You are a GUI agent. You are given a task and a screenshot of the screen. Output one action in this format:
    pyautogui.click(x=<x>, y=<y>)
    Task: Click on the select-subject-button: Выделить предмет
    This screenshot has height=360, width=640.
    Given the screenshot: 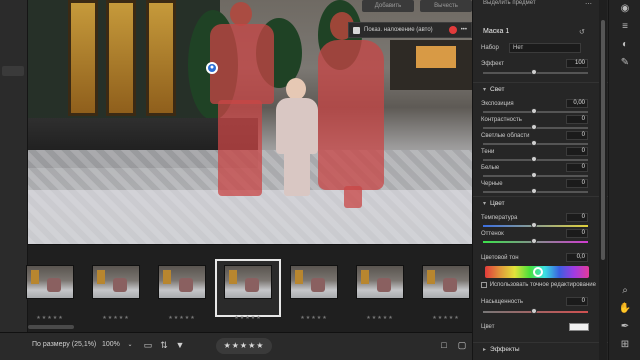 What is the action you would take?
    pyautogui.click(x=509, y=3)
    